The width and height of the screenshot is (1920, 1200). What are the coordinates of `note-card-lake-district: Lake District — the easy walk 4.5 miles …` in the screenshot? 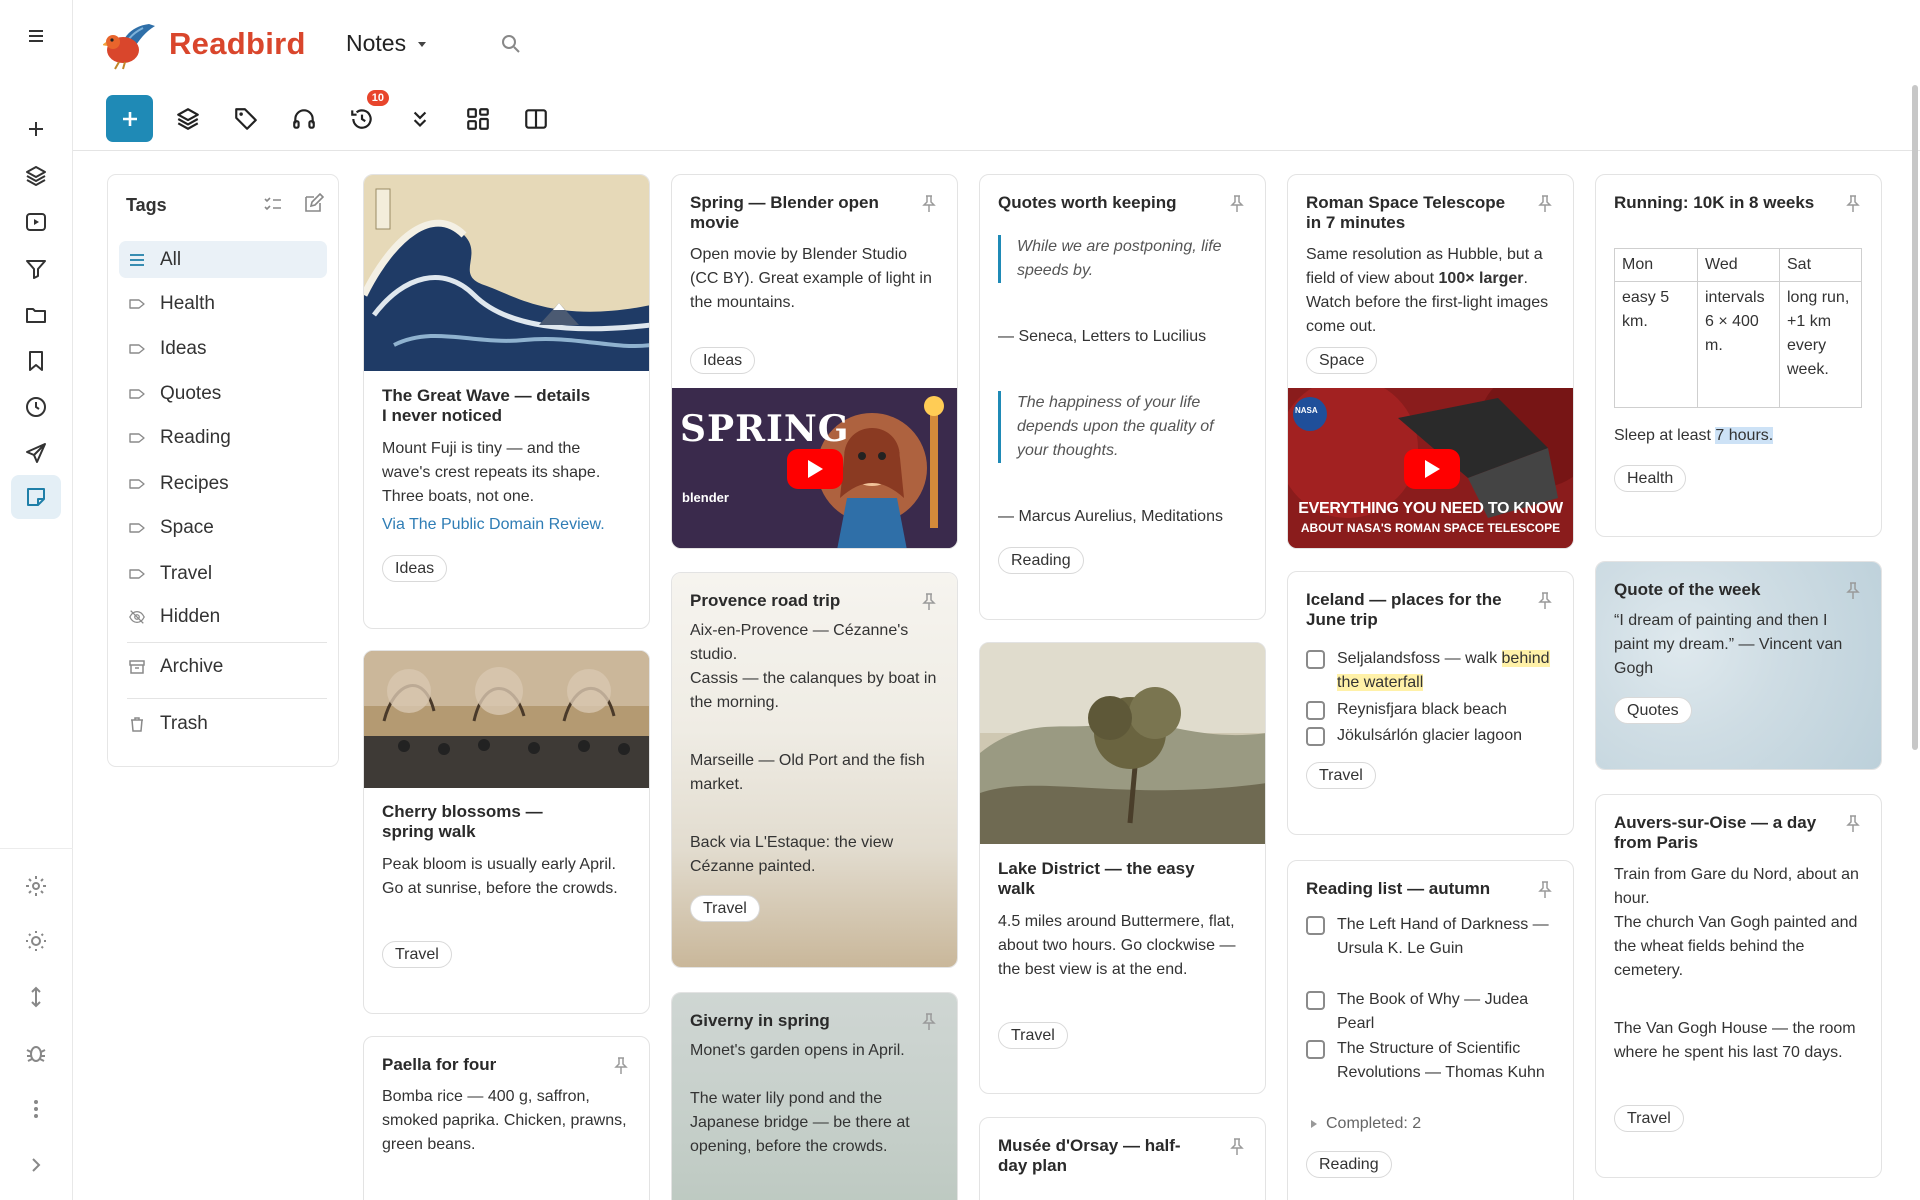 It's located at (1122, 868).